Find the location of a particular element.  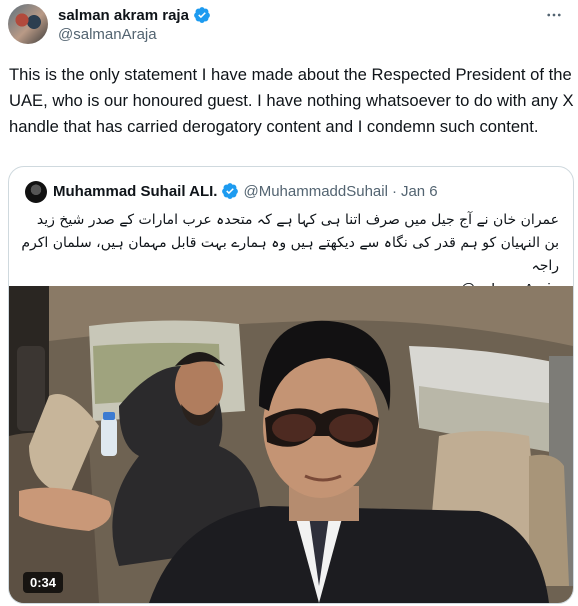

more-options-icon is located at coordinates (554, 15).